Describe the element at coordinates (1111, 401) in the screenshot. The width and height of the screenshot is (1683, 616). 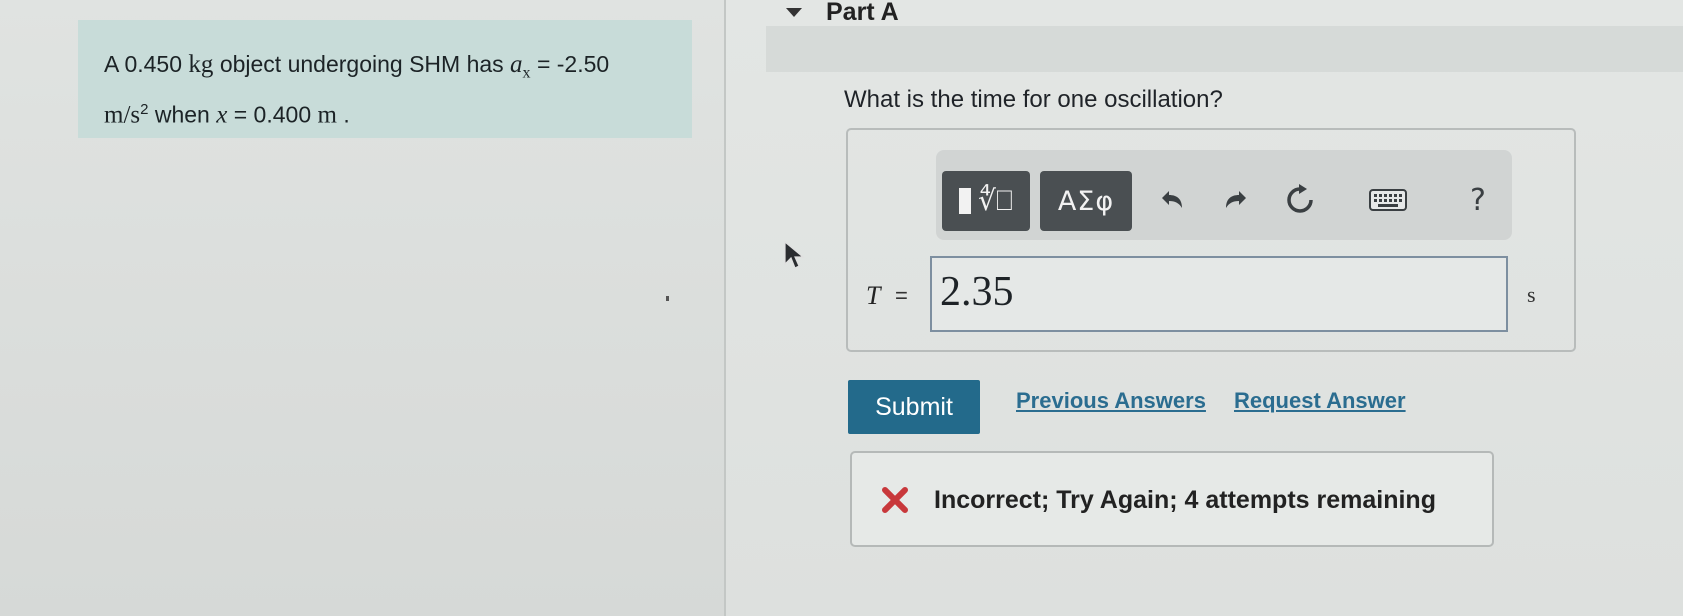
I see `previous-answers-link: Previous Answers` at that location.